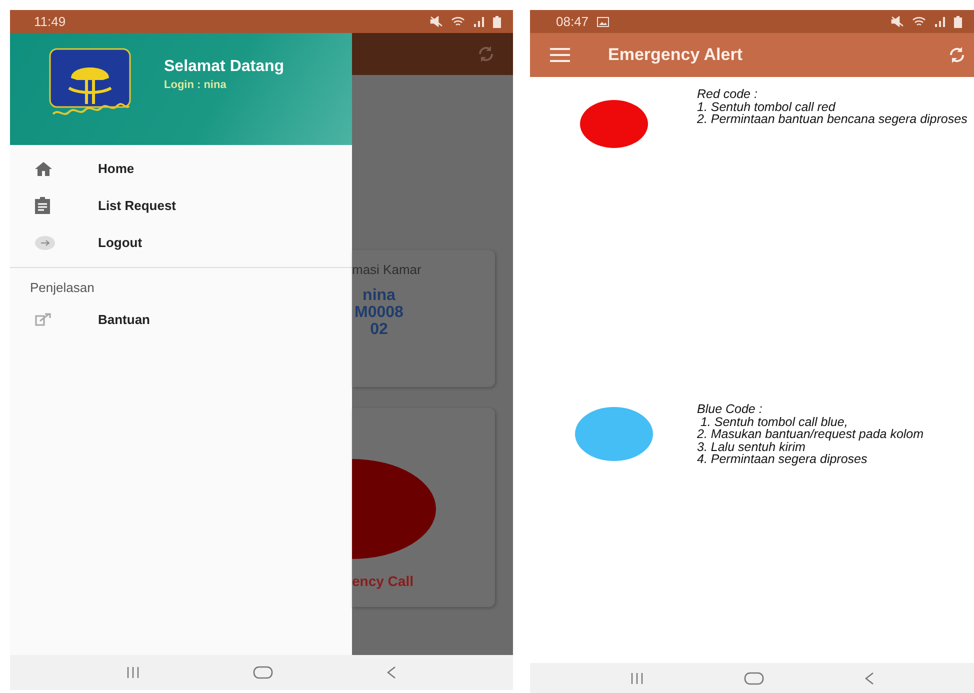  I want to click on menu-item: List Request, so click(181, 205).